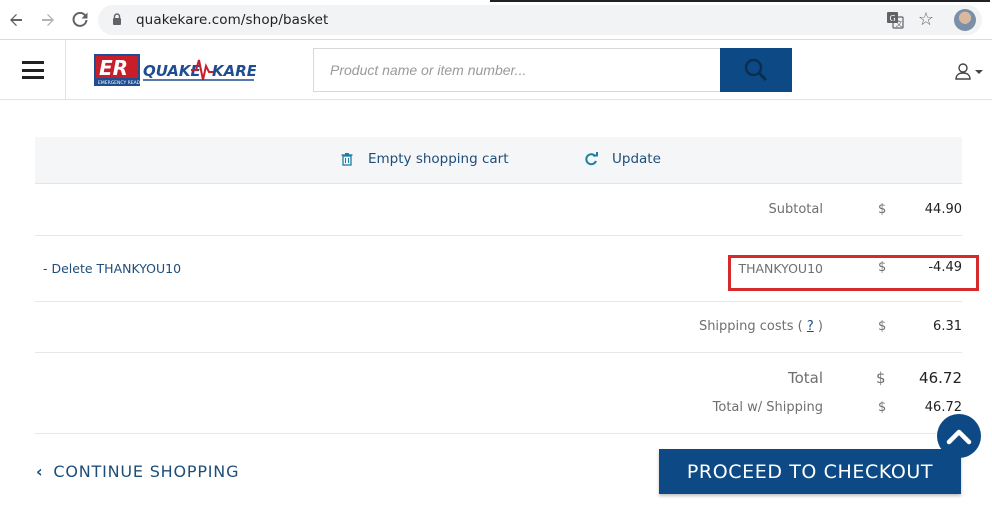 The image size is (992, 516). Describe the element at coordinates (232, 20) in the screenshot. I see `url-text: quakekare.com/shop/basket` at that location.